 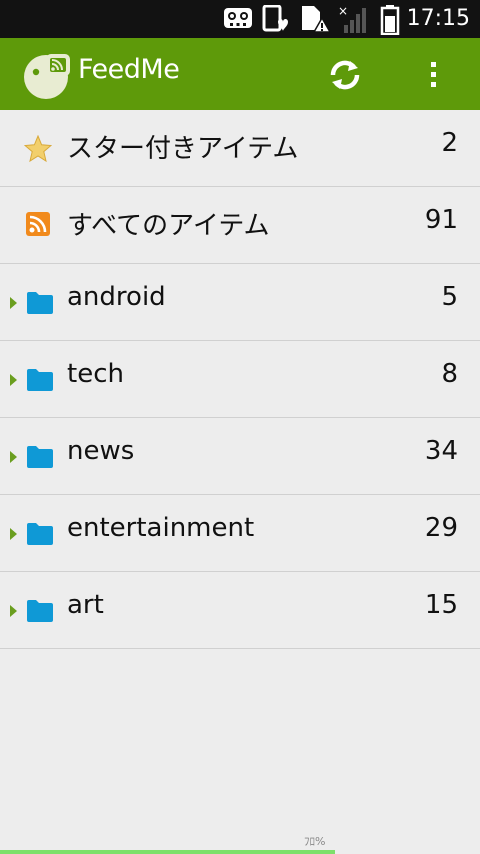 What do you see at coordinates (38, 226) in the screenshot?
I see `rss-icon` at bounding box center [38, 226].